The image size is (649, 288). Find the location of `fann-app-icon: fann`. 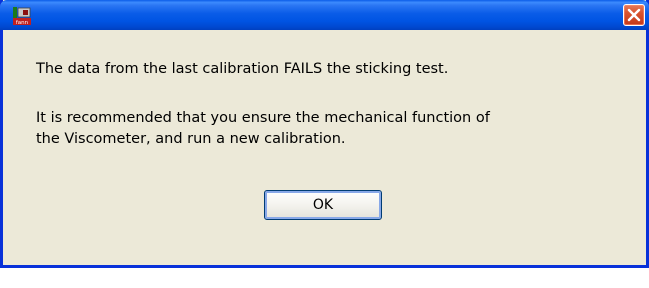

fann-app-icon: fann is located at coordinates (22, 16).